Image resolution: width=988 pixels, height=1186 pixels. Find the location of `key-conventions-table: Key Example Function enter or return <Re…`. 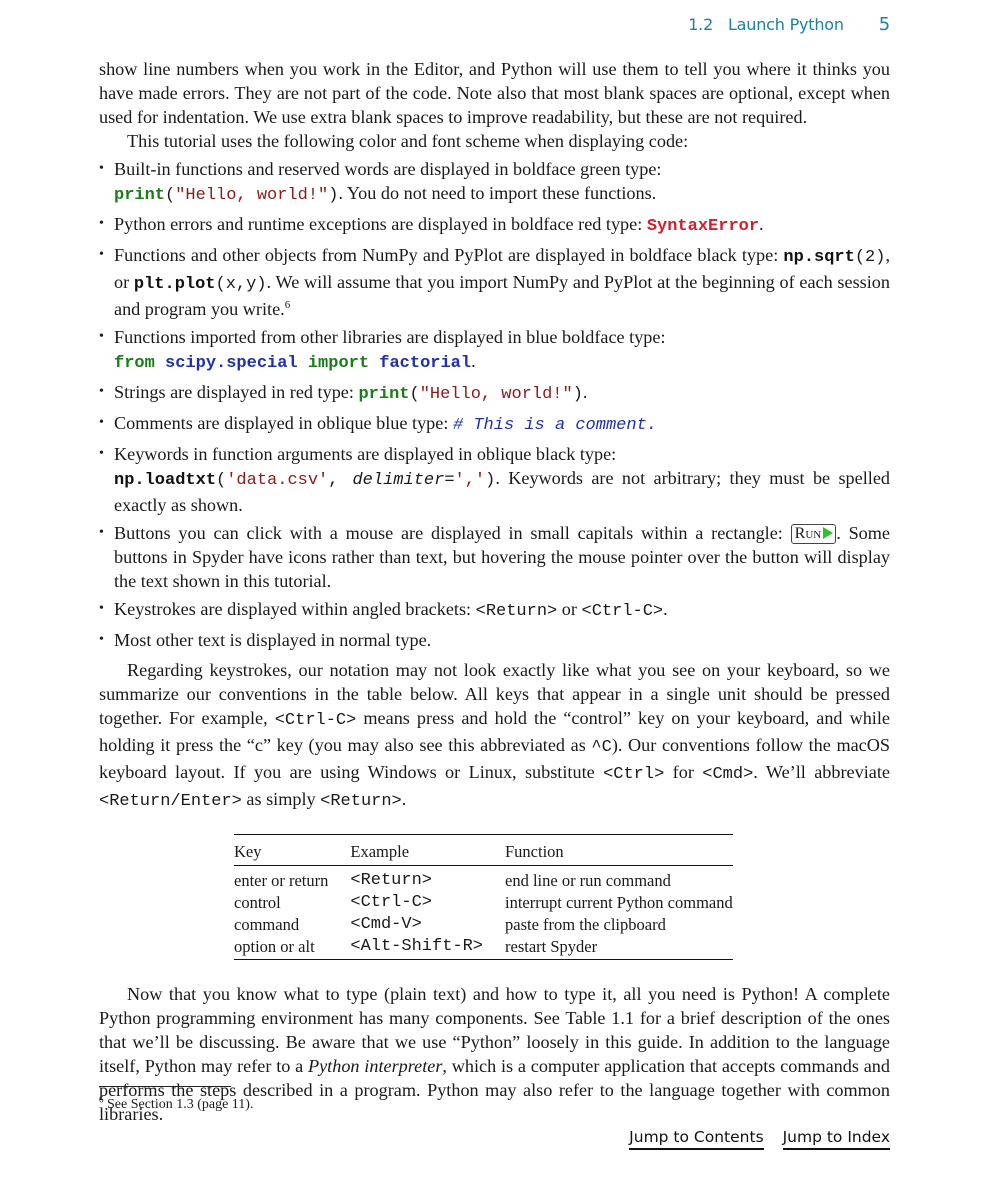

key-conventions-table: Key Example Function enter or return <Re… is located at coordinates (483, 897).